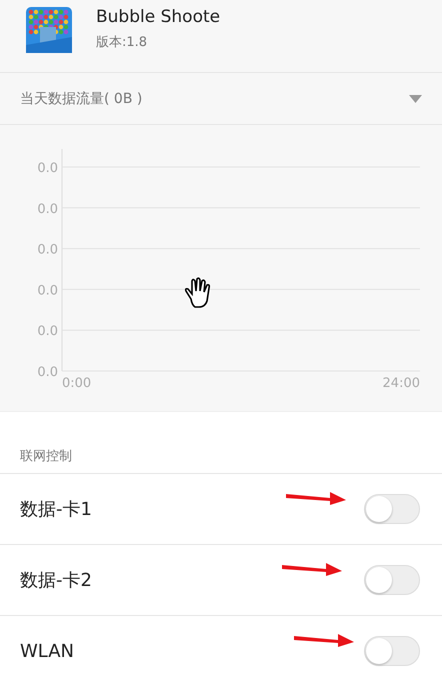 This screenshot has width=442, height=675. Describe the element at coordinates (46, 456) in the screenshot. I see `section-title: 联网控制` at that location.